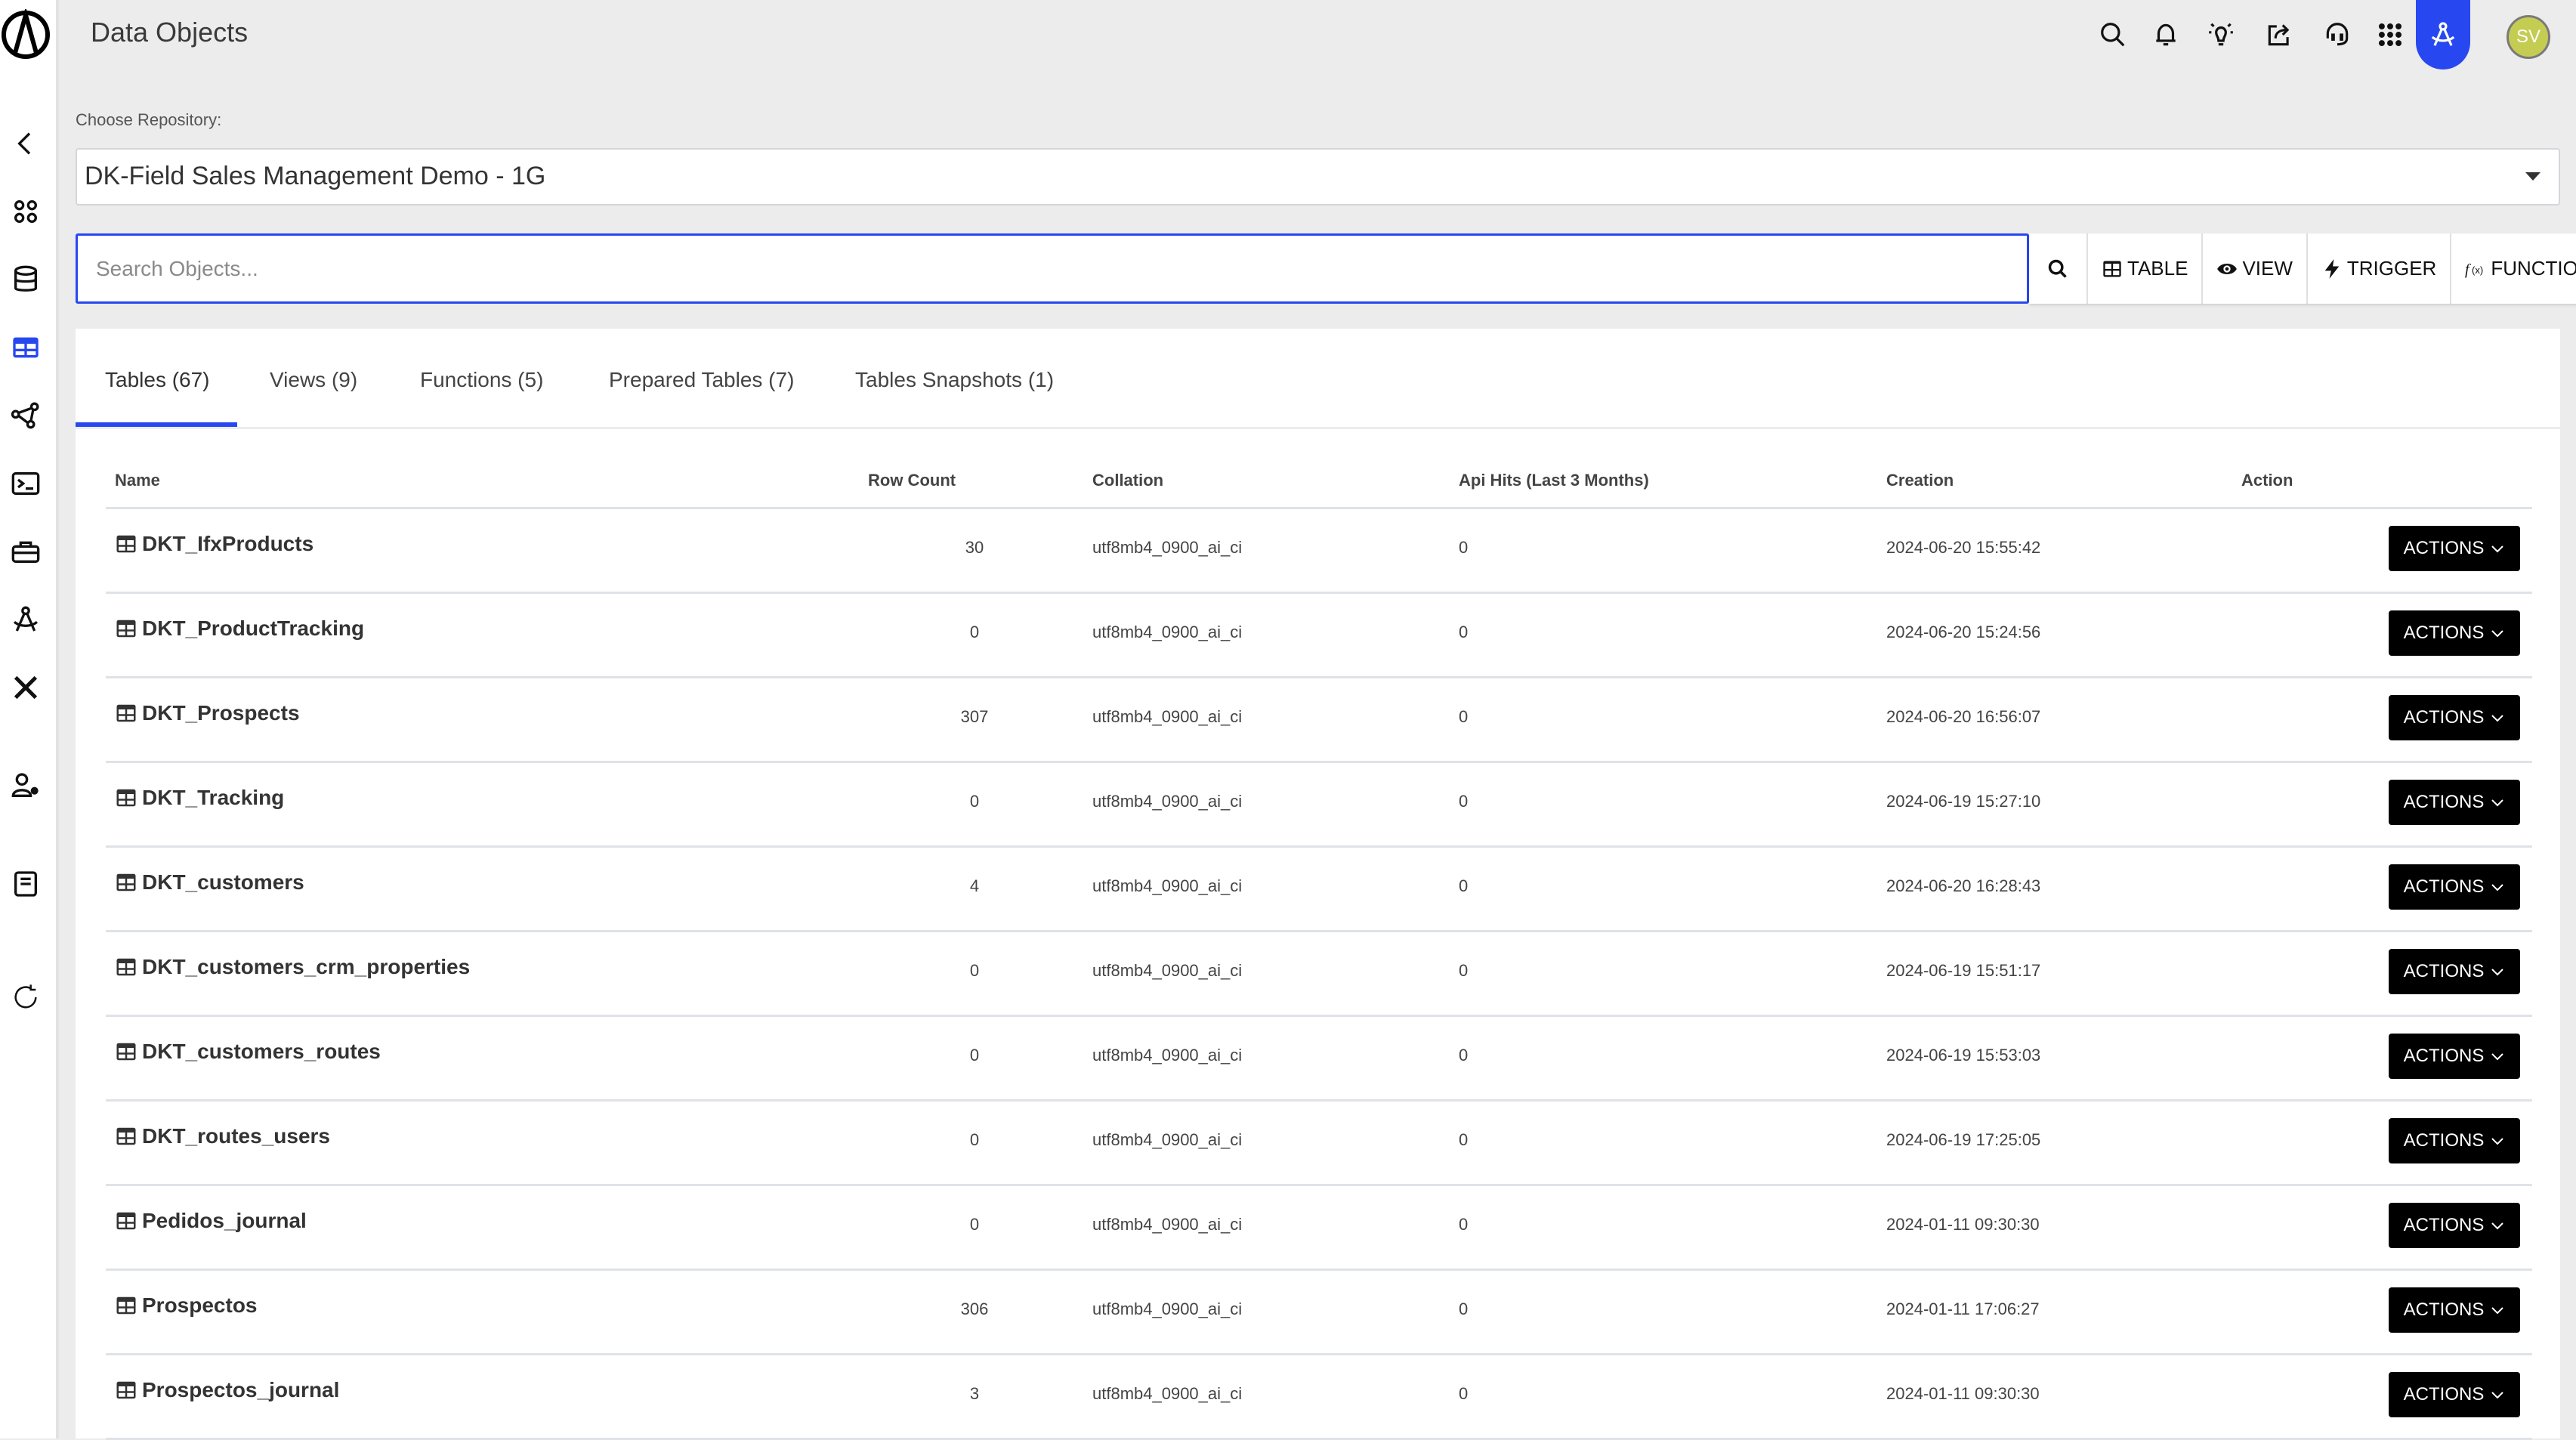 The height and width of the screenshot is (1440, 2576). Describe the element at coordinates (1128, 480) in the screenshot. I see `column-header-collation: Collation` at that location.